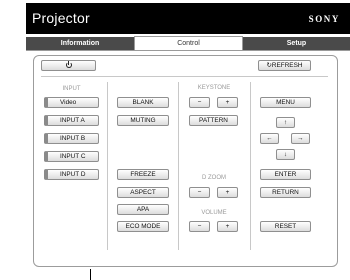 The width and height of the screenshot is (350, 280). Describe the element at coordinates (285, 192) in the screenshot. I see `return-button: RETURN` at that location.